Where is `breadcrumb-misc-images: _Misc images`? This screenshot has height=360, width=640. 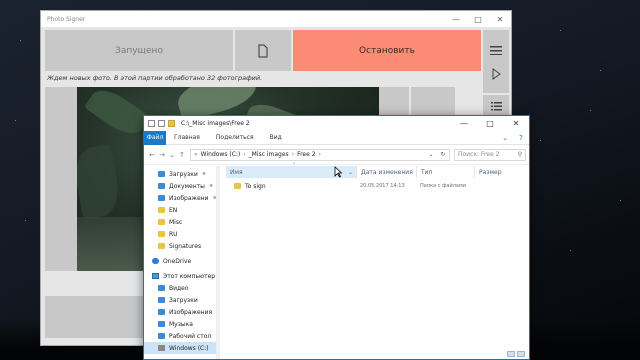 breadcrumb-misc-images: _Misc images is located at coordinates (269, 154).